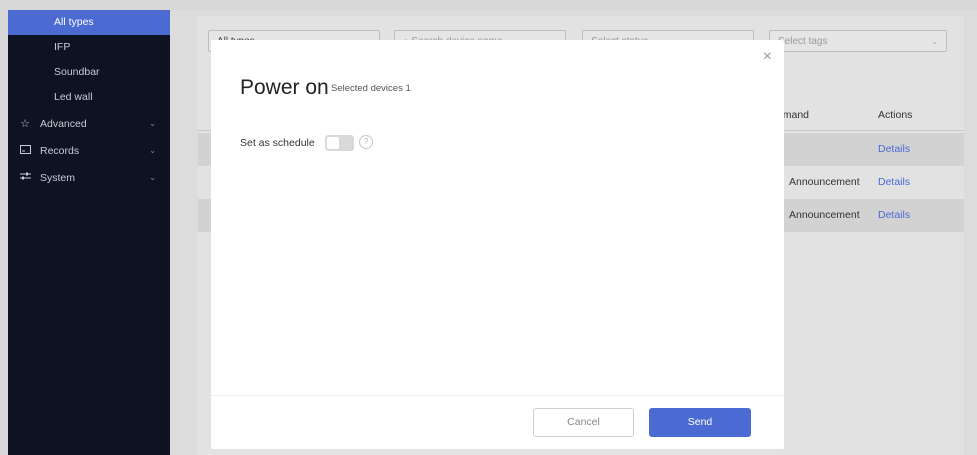 Image resolution: width=977 pixels, height=455 pixels. What do you see at coordinates (277, 143) in the screenshot?
I see `schedule-label: Set as schedule` at bounding box center [277, 143].